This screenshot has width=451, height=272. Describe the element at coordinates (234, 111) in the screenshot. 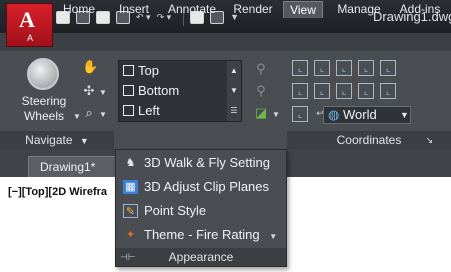

I see `expand-gallery-icon: ☰` at that location.